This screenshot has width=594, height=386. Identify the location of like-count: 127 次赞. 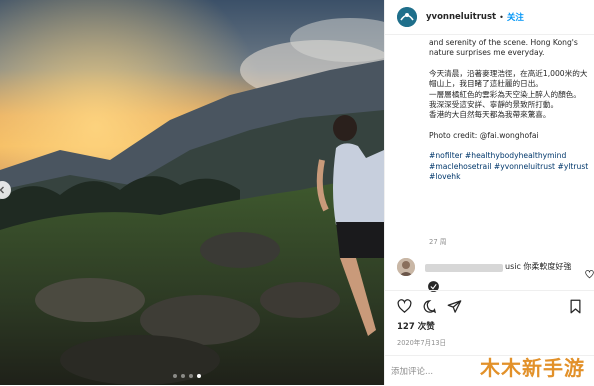
(416, 326).